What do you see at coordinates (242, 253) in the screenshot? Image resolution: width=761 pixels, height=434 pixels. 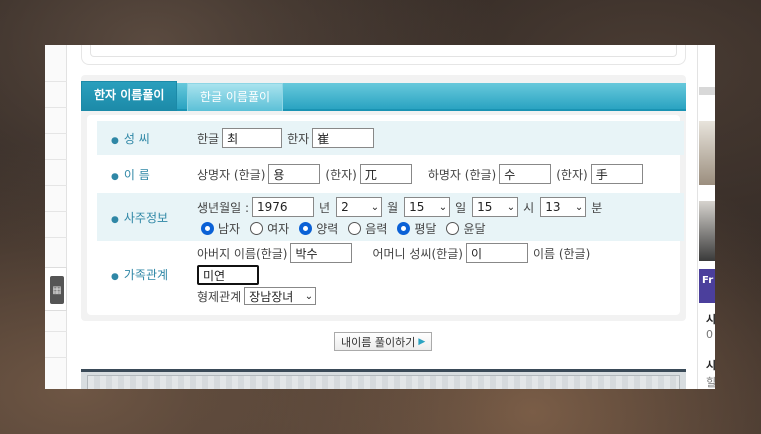 I see `father-name-label: 아버지 이름(한글)` at bounding box center [242, 253].